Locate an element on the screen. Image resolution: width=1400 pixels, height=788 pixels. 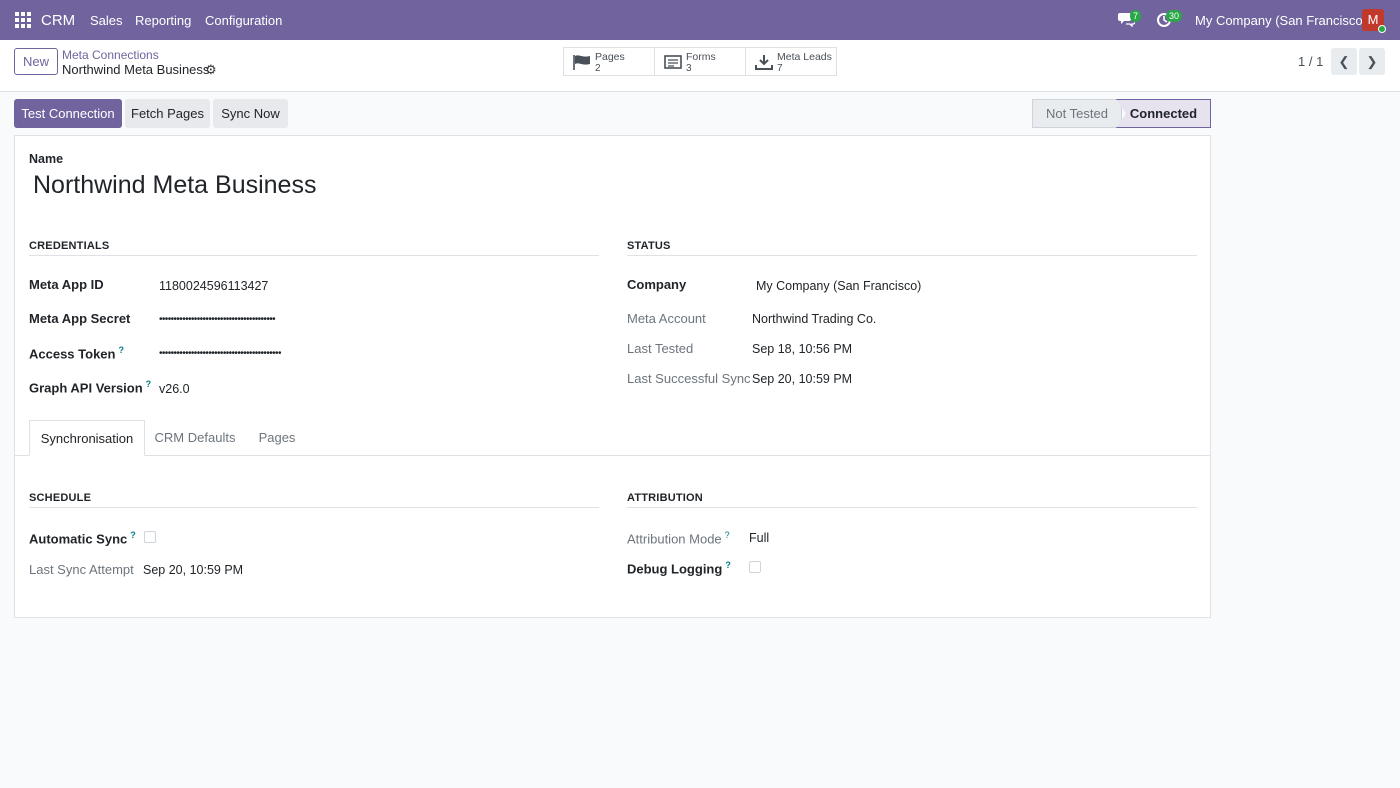
tab-synchronisation: Synchronisation is located at coordinates (87, 438).